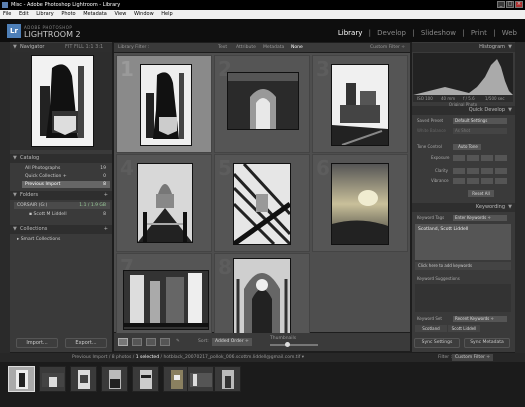  Describe the element at coordinates (273, 47) in the screenshot. I see `filter-metadata: Metadata` at that location.